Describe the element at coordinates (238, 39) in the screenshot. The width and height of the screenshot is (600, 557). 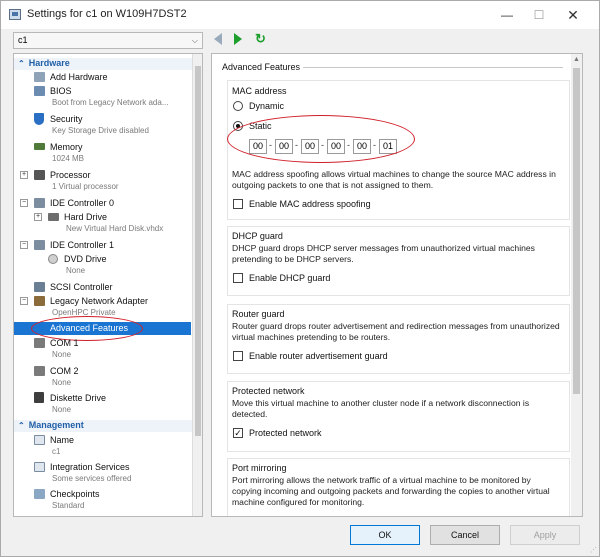
I see `forward-arrow-icon` at that location.